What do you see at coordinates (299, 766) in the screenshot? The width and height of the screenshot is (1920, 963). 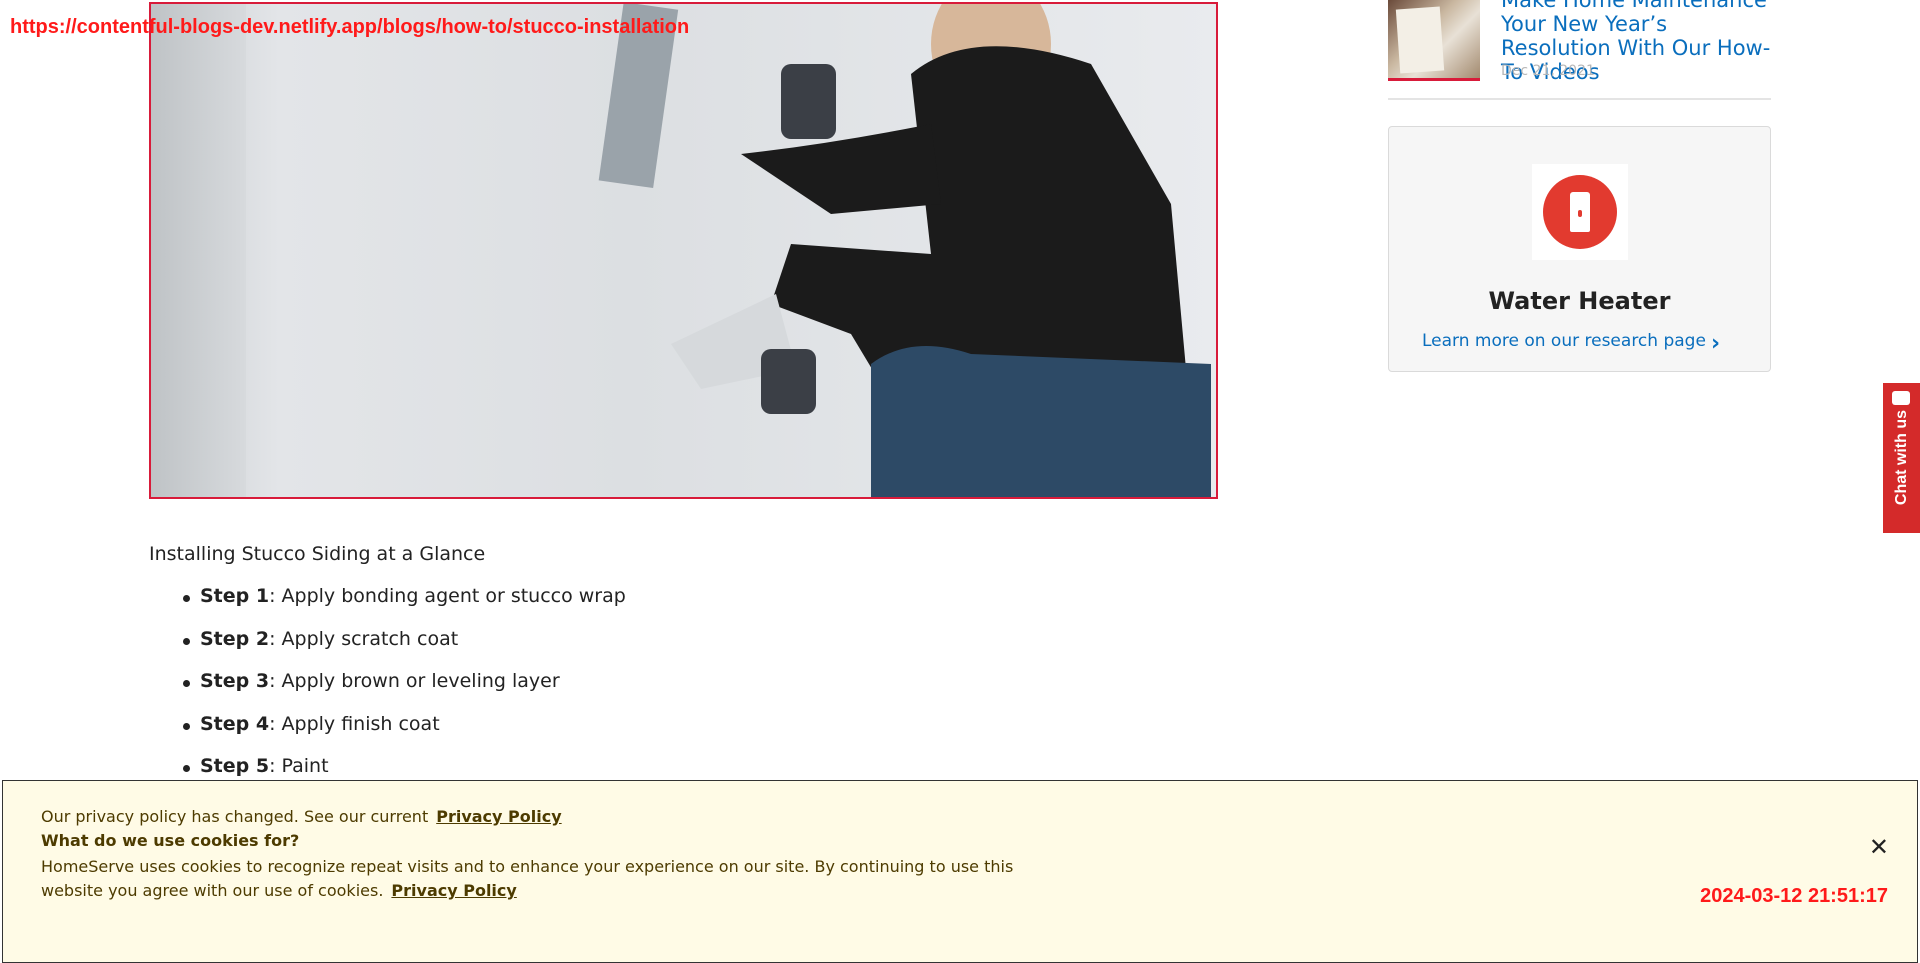 I see `step-text: : Paint` at bounding box center [299, 766].